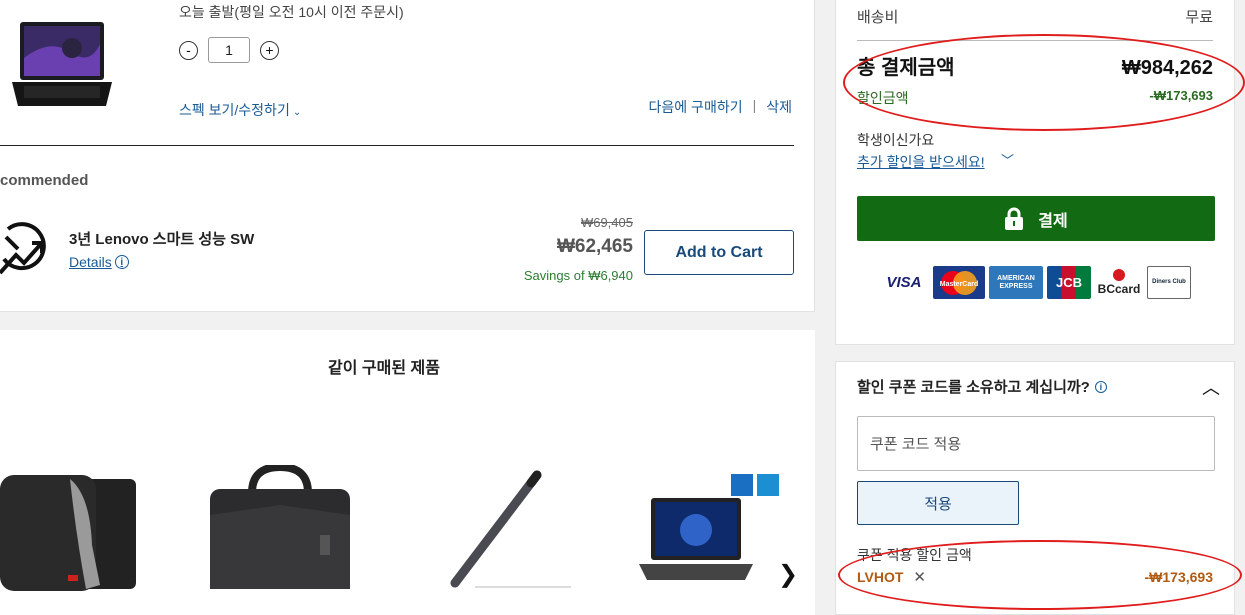  What do you see at coordinates (594, 246) in the screenshot?
I see `sale-price: ₩62,465` at bounding box center [594, 246].